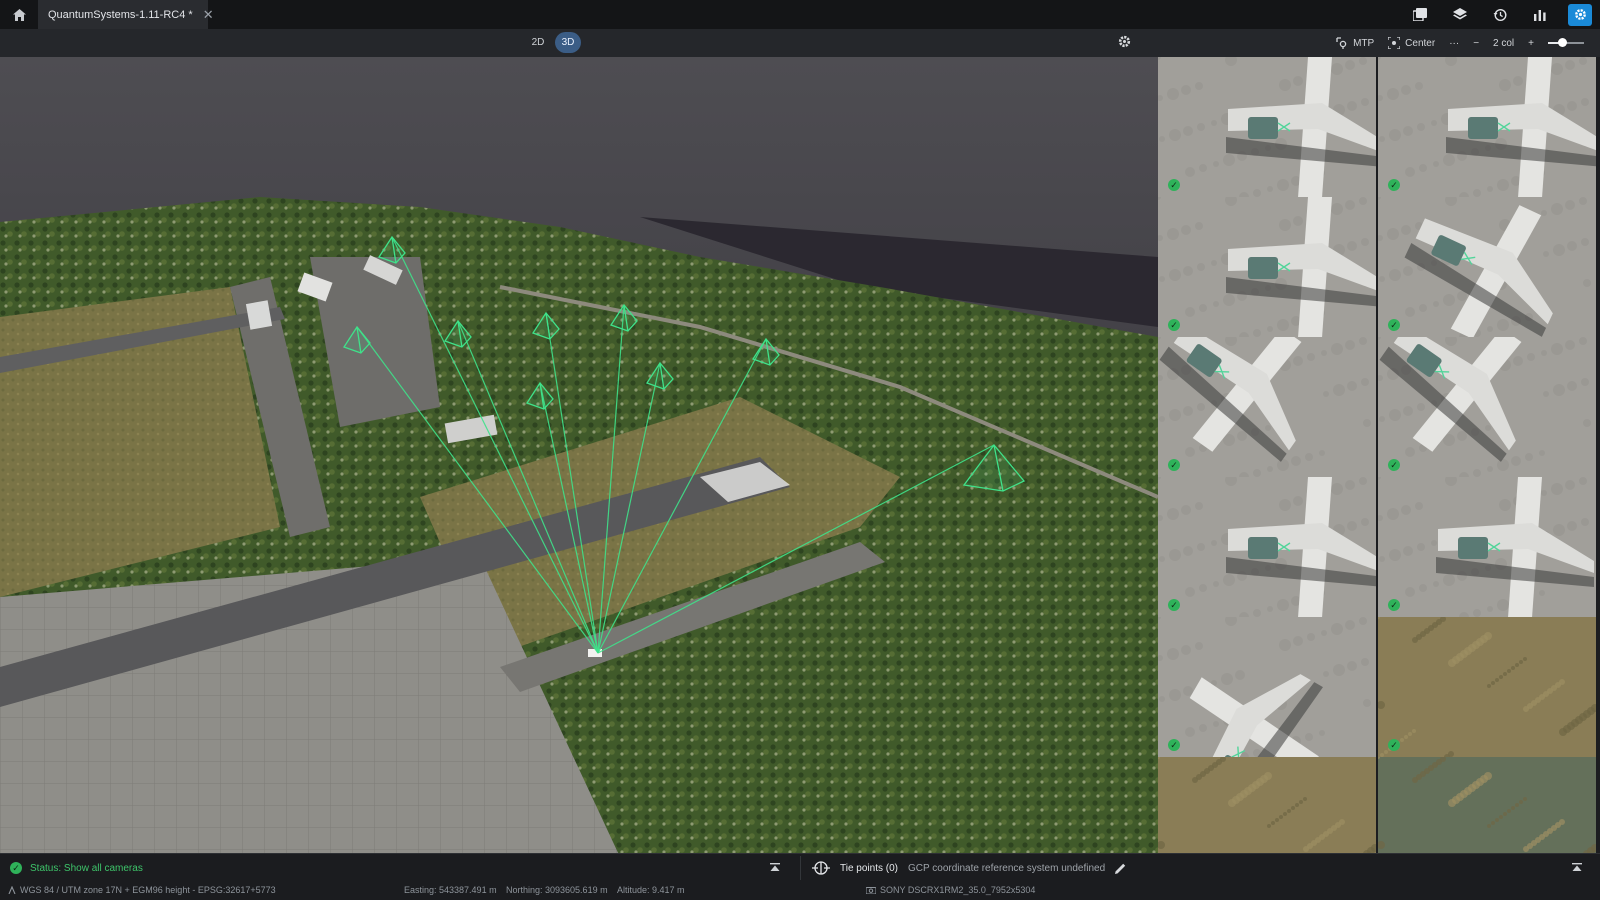 Image resolution: width=1600 pixels, height=900 pixels. I want to click on slider-knob, so click(1563, 42).